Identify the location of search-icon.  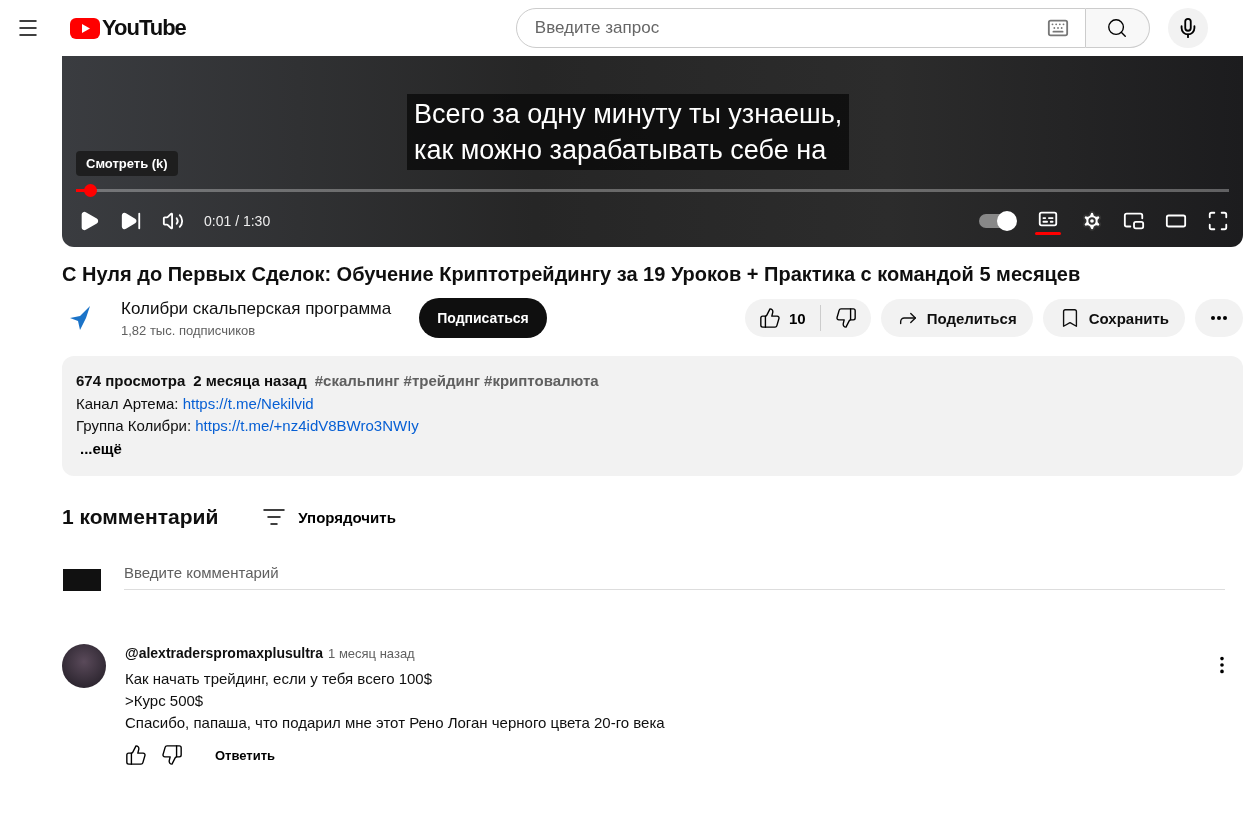
(1117, 28).